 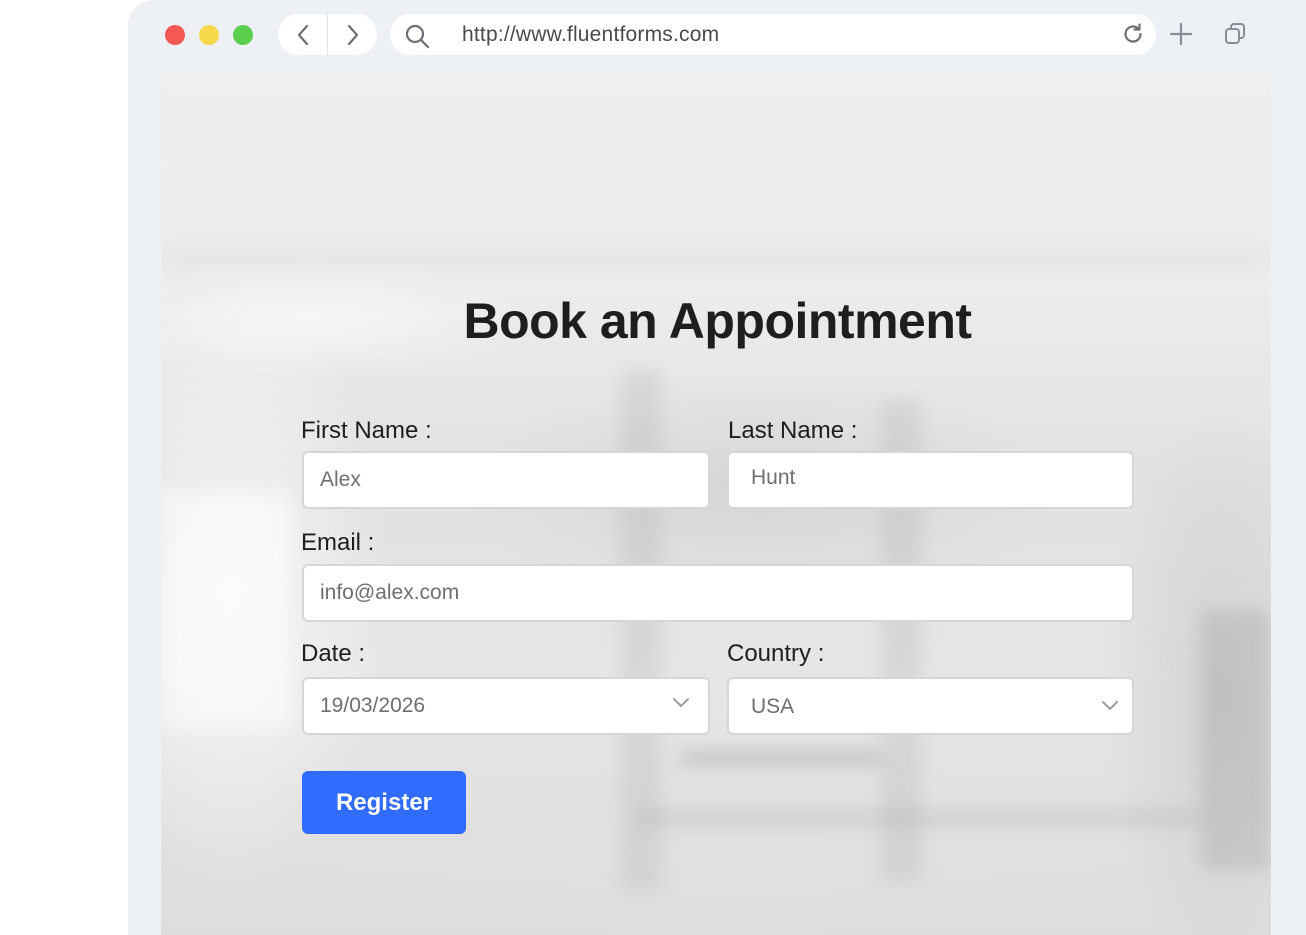 I want to click on date-select: 19/03/2026, so click(x=506, y=706).